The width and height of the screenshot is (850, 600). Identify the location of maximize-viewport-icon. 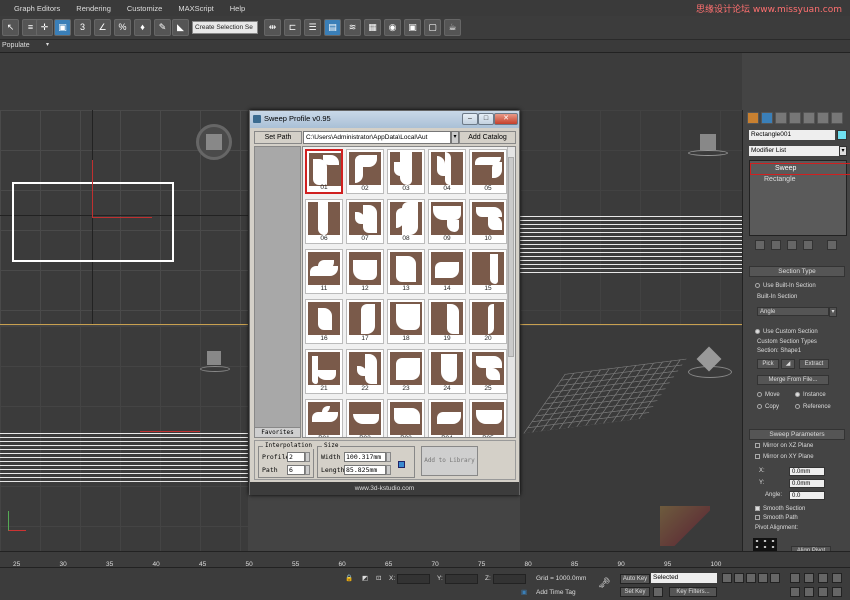
(837, 592).